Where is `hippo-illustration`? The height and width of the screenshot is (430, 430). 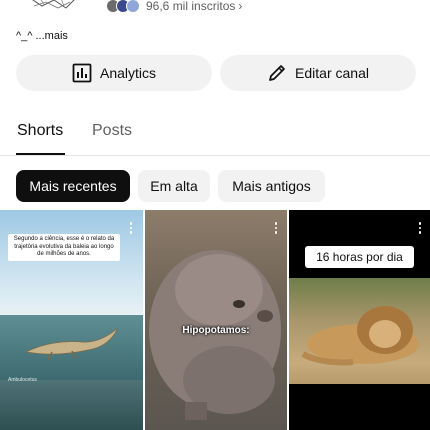 hippo-illustration is located at coordinates (215, 335).